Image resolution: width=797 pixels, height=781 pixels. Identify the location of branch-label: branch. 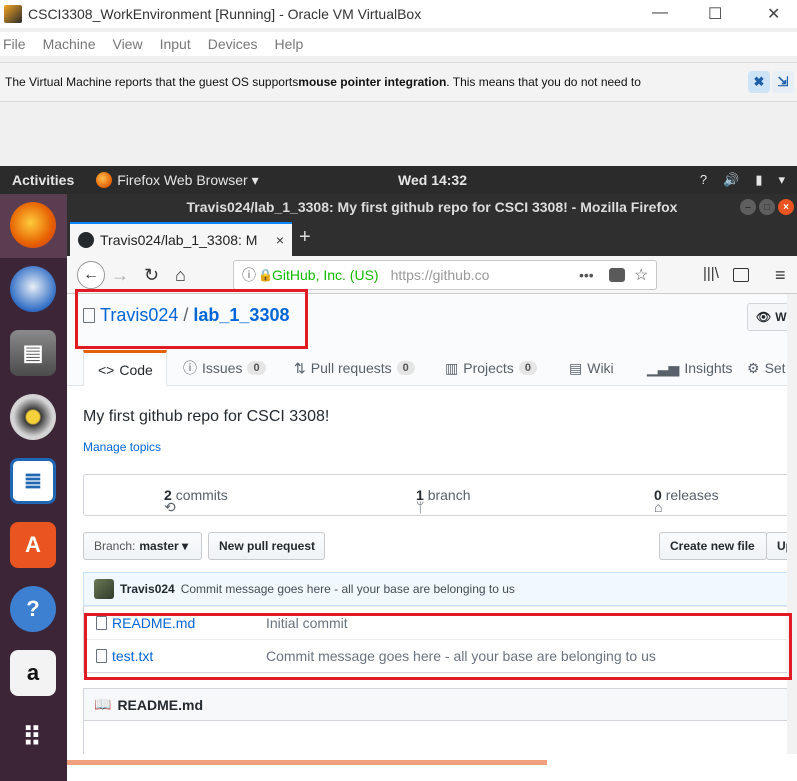
(449, 495).